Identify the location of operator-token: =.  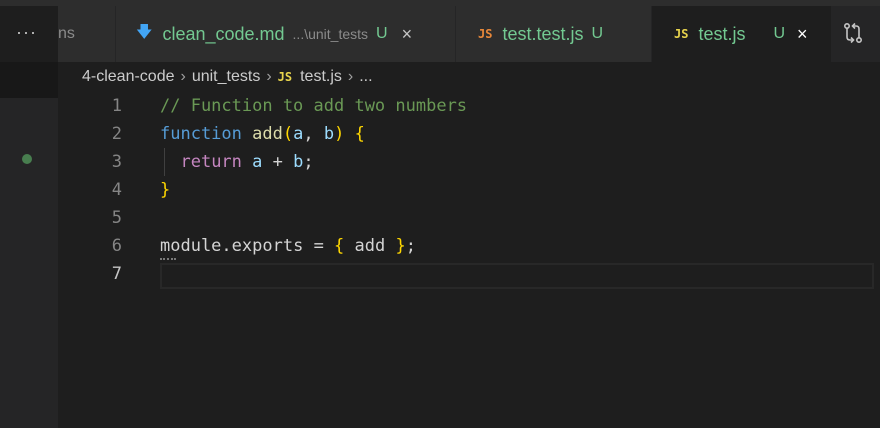
(319, 246).